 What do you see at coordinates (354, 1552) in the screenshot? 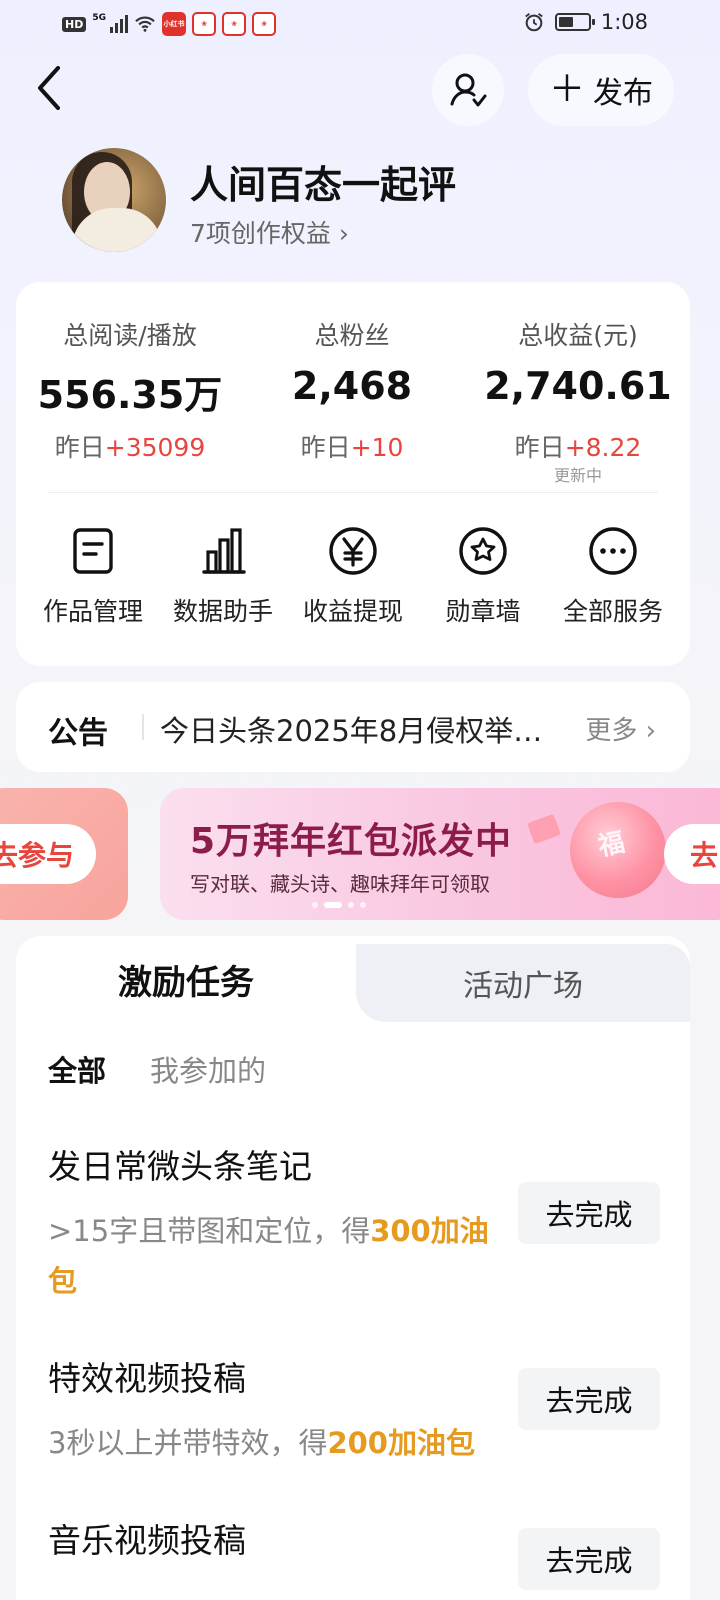
I see `task-item: 音乐视频投稿 去完成` at bounding box center [354, 1552].